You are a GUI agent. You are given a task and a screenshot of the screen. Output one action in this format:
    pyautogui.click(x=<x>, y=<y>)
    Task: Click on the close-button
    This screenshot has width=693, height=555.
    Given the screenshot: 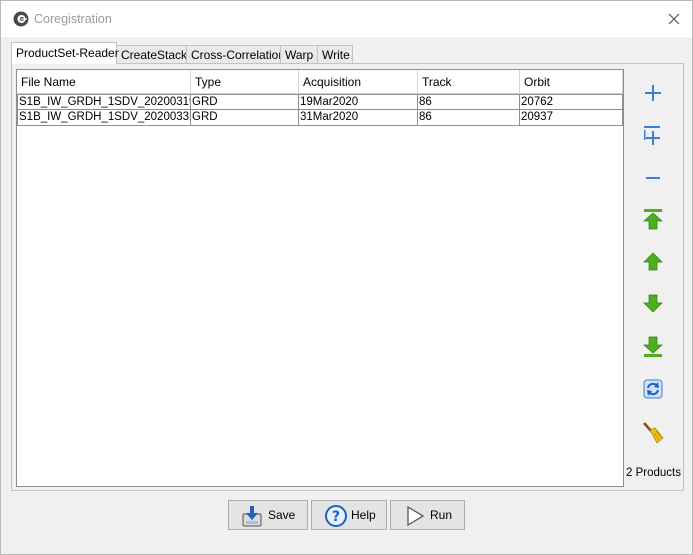 What is the action you would take?
    pyautogui.click(x=674, y=19)
    